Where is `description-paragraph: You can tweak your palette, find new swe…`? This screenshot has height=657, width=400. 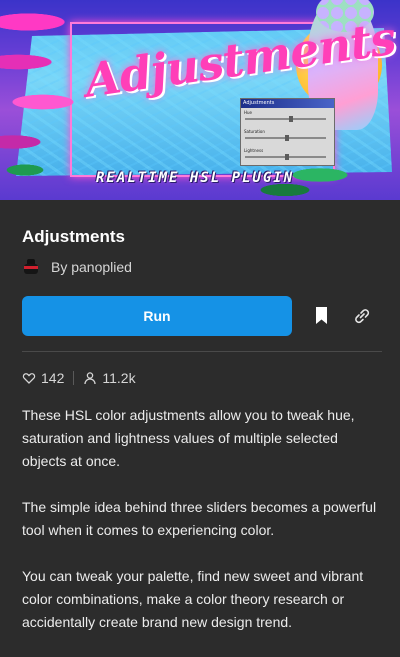 description-paragraph: You can tweak your palette, find new swe… is located at coordinates (193, 599).